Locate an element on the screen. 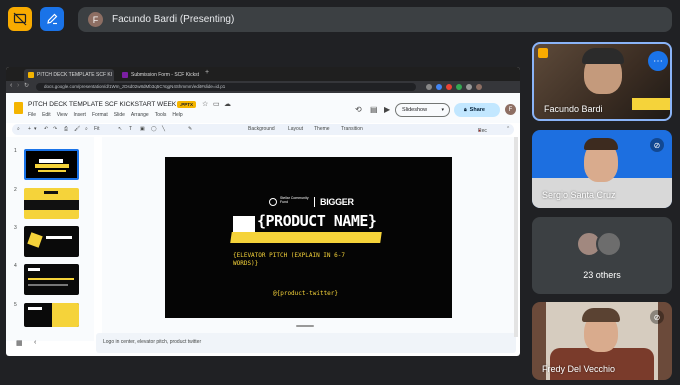 This screenshot has height=385, width=680. background-button: Background is located at coordinates (261, 129).